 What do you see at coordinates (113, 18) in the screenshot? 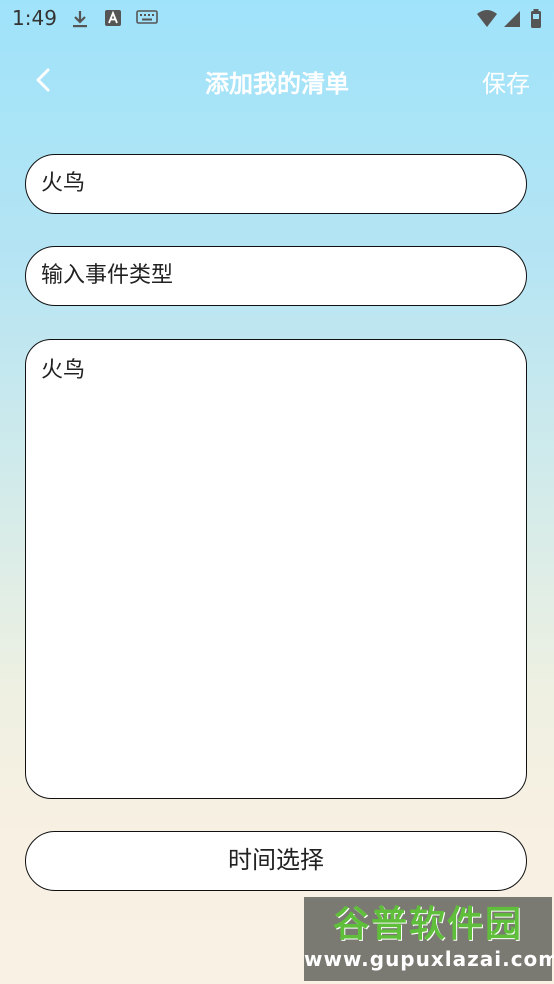
I see `font-a-icon` at bounding box center [113, 18].